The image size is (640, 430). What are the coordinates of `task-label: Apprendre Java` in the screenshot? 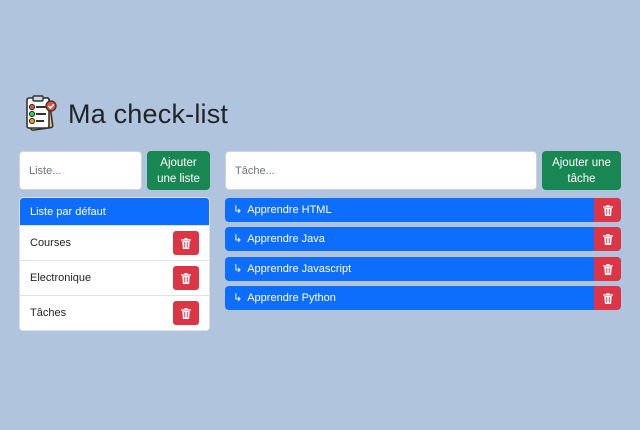 It's located at (286, 239).